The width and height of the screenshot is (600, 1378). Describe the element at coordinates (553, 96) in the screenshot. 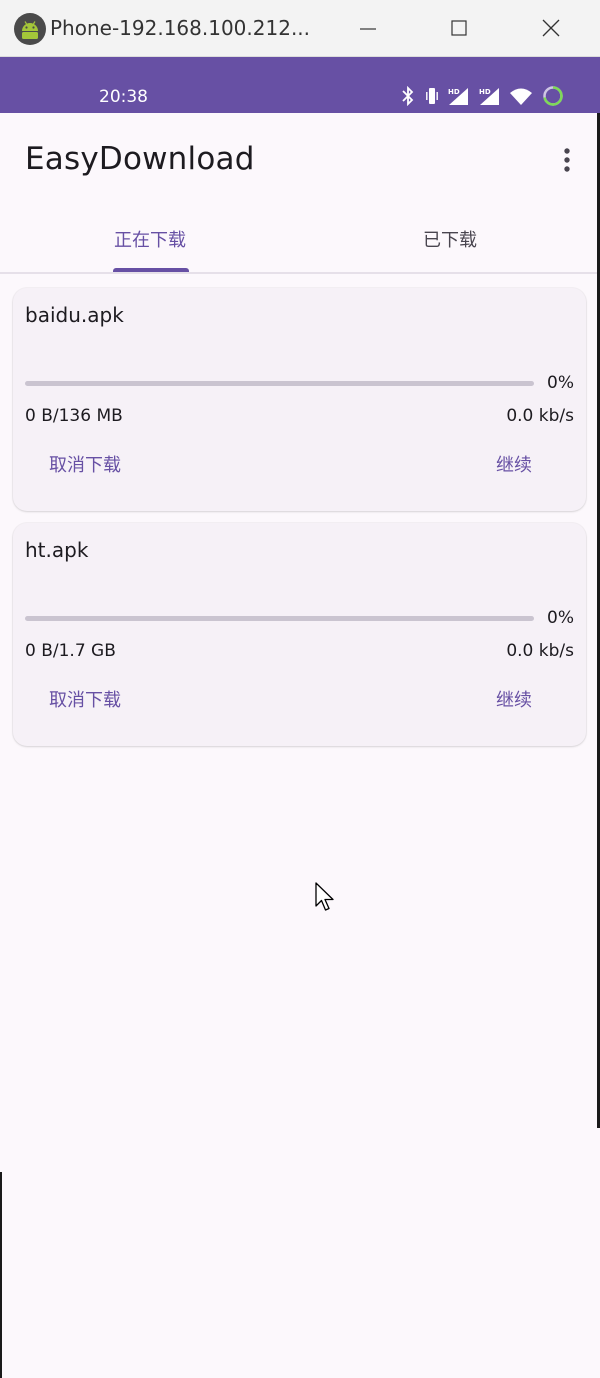

I see `battery-ring-icon` at that location.